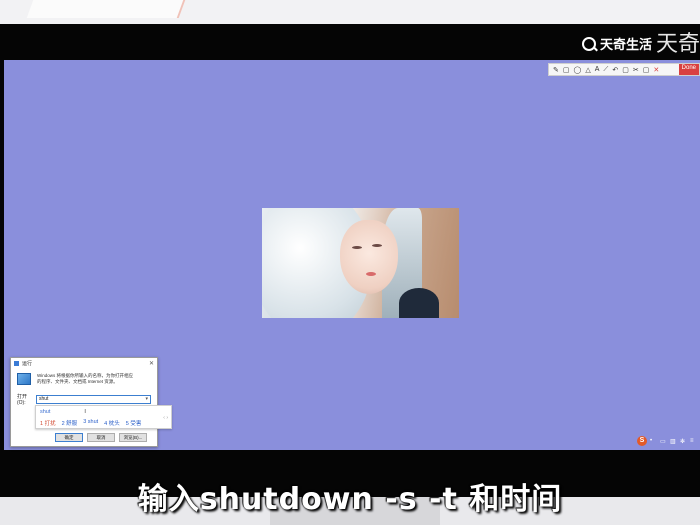 Image resolution: width=700 pixels, height=525 pixels. I want to click on keyboard-icon: ▭, so click(663, 441).